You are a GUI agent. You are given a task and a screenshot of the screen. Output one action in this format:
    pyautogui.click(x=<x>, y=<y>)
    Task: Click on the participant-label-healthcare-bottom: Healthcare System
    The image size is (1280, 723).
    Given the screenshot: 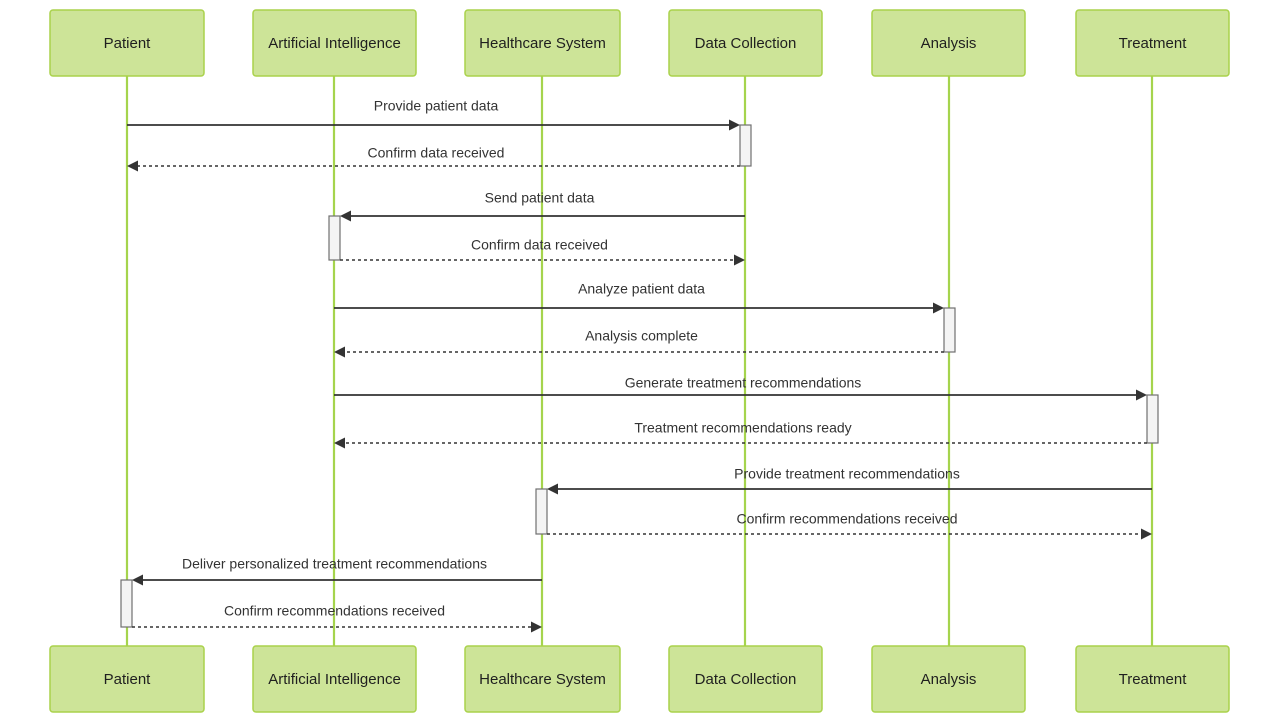 What is the action you would take?
    pyautogui.click(x=542, y=679)
    